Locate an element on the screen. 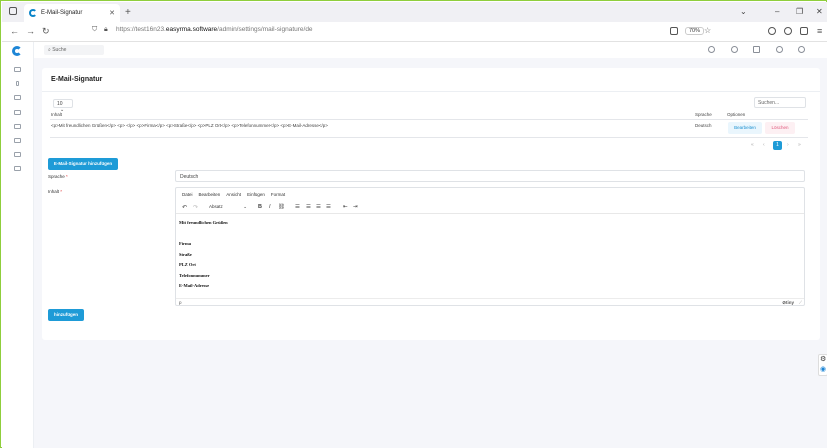  card-divider is located at coordinates (431, 91).